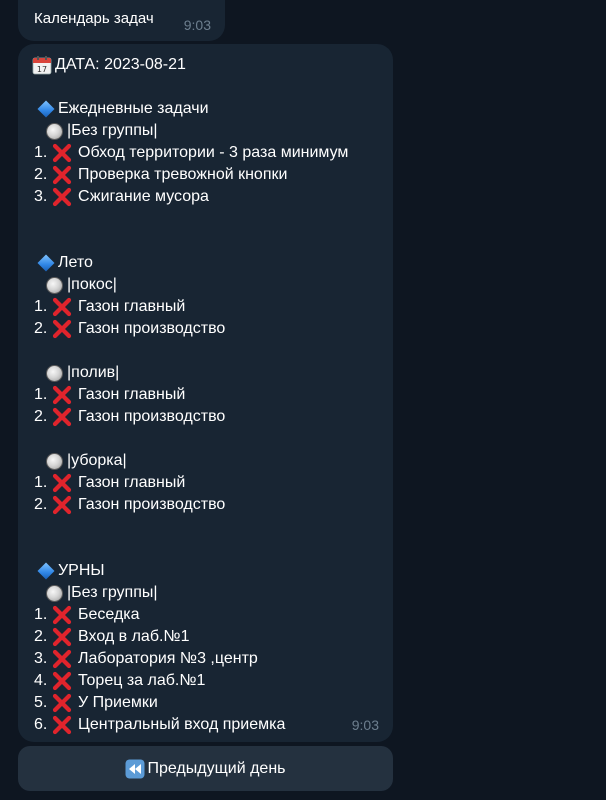 The image size is (606, 800). Describe the element at coordinates (109, 614) in the screenshot. I see `task-text: Беседка` at that location.